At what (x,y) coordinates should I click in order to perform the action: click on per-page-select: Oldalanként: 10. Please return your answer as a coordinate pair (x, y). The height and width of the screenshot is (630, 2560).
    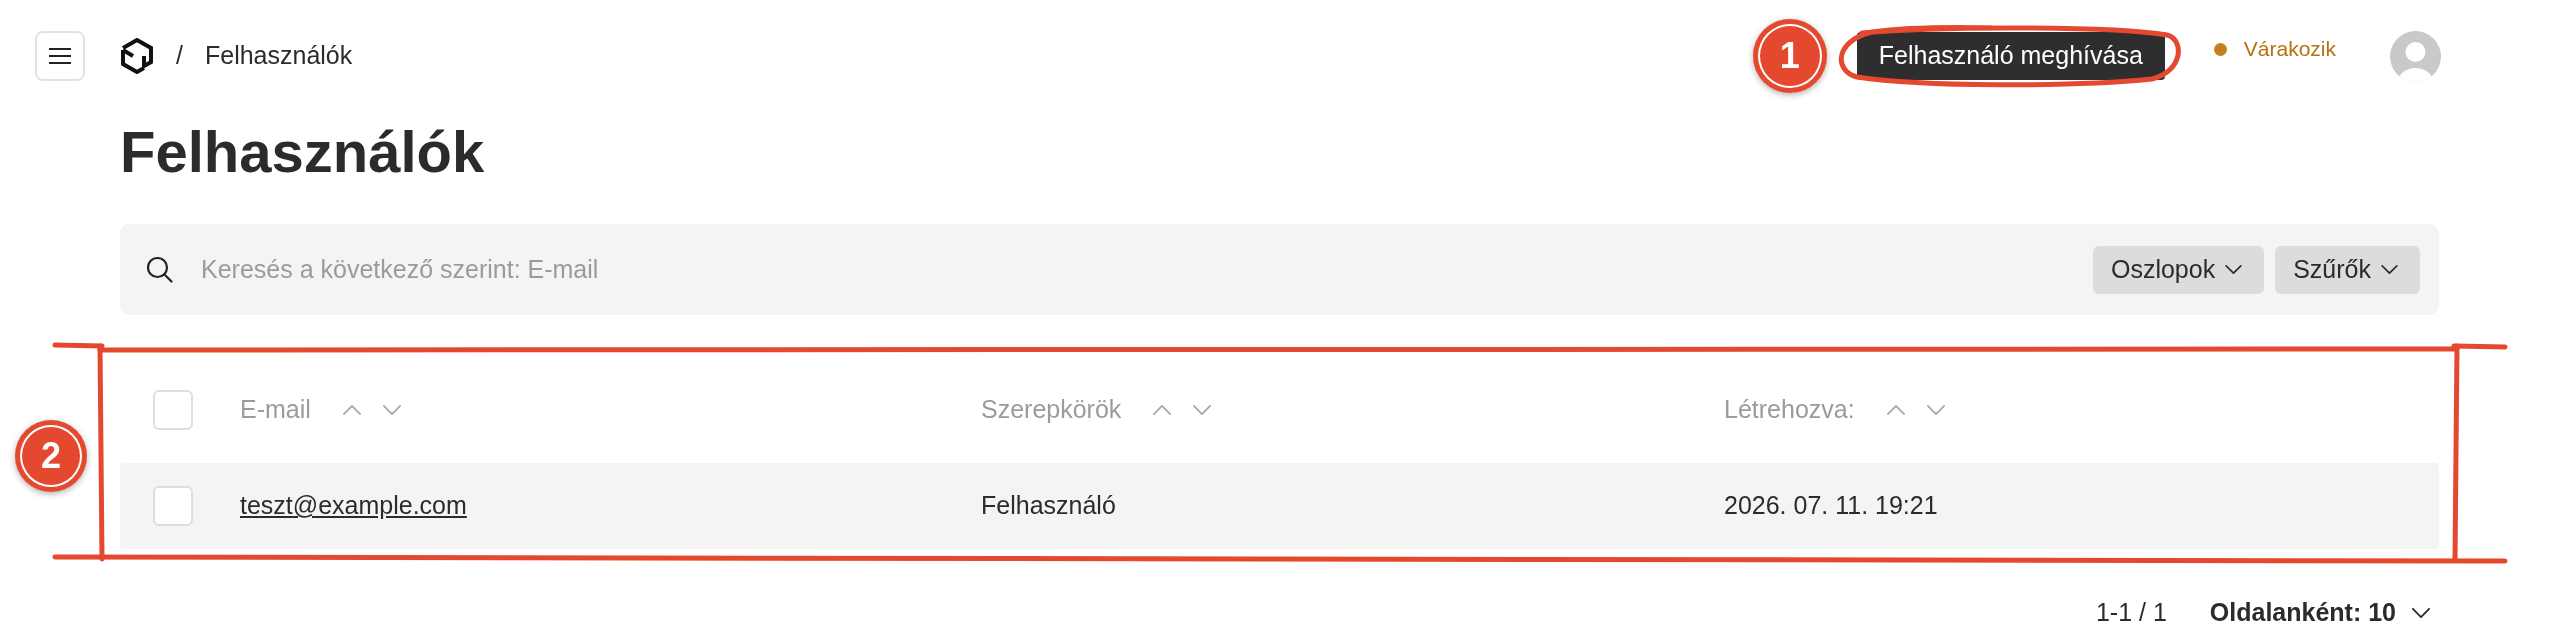
    Looking at the image, I should click on (2319, 612).